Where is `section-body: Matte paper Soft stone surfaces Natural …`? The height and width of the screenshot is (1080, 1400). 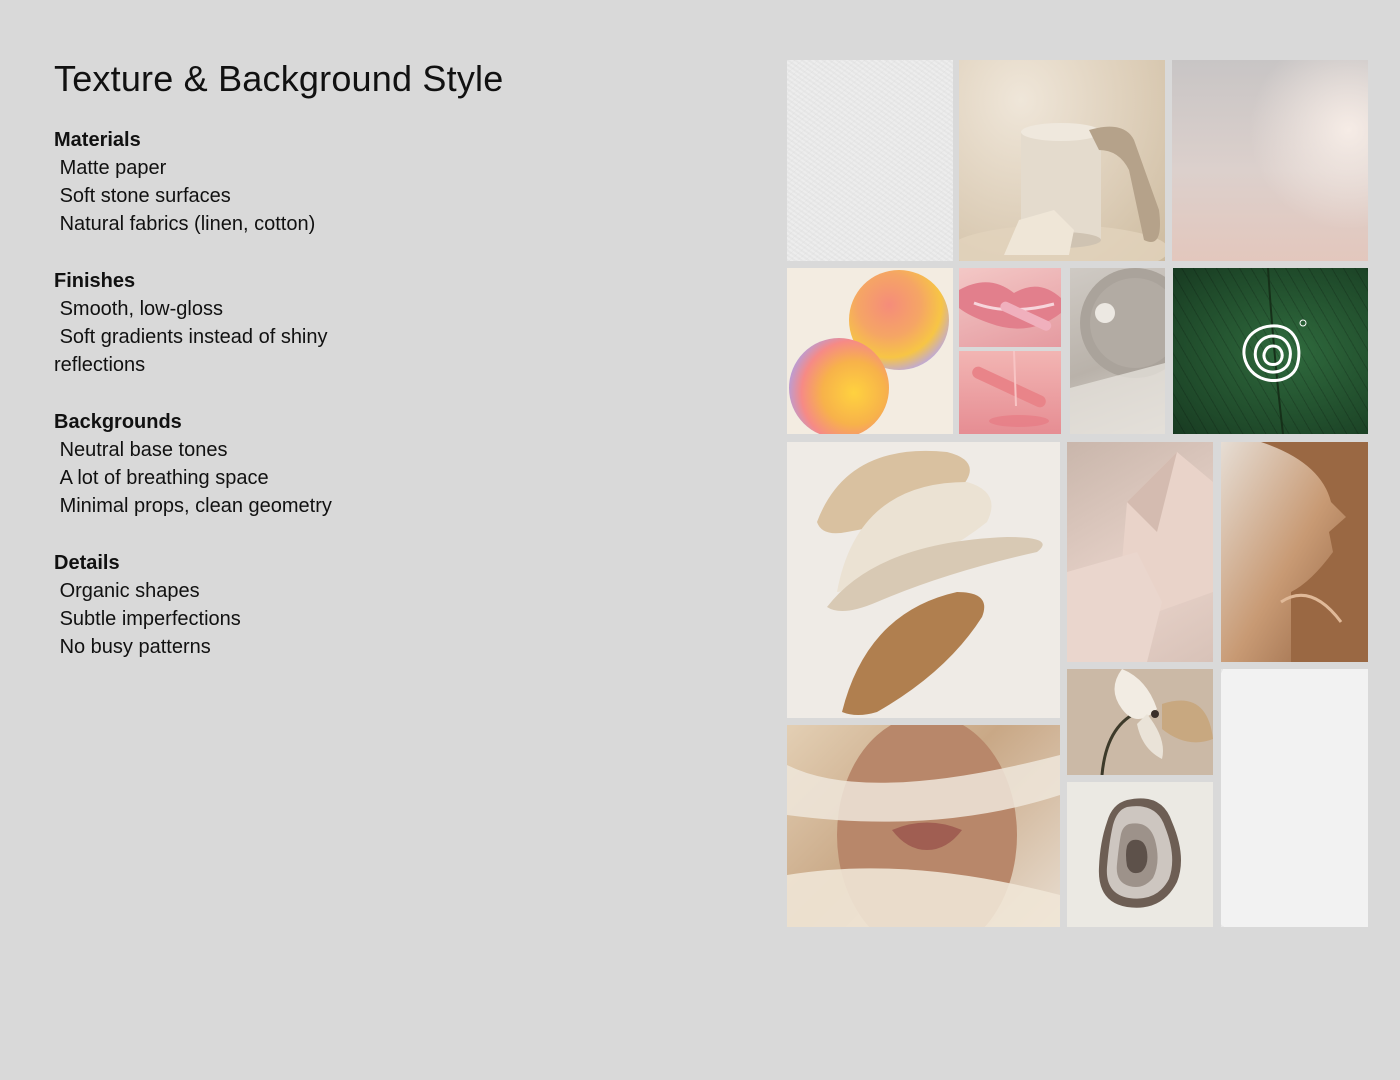
section-body: Matte paper Soft stone surfaces Natural … is located at coordinates (187, 196).